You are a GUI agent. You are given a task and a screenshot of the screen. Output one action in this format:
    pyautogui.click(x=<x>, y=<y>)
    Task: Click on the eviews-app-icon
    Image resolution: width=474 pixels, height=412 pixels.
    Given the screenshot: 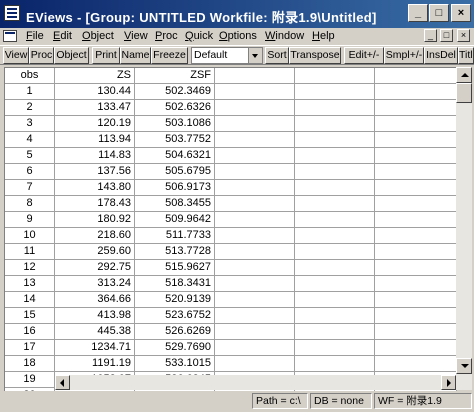 What is the action you would take?
    pyautogui.click(x=12, y=13)
    